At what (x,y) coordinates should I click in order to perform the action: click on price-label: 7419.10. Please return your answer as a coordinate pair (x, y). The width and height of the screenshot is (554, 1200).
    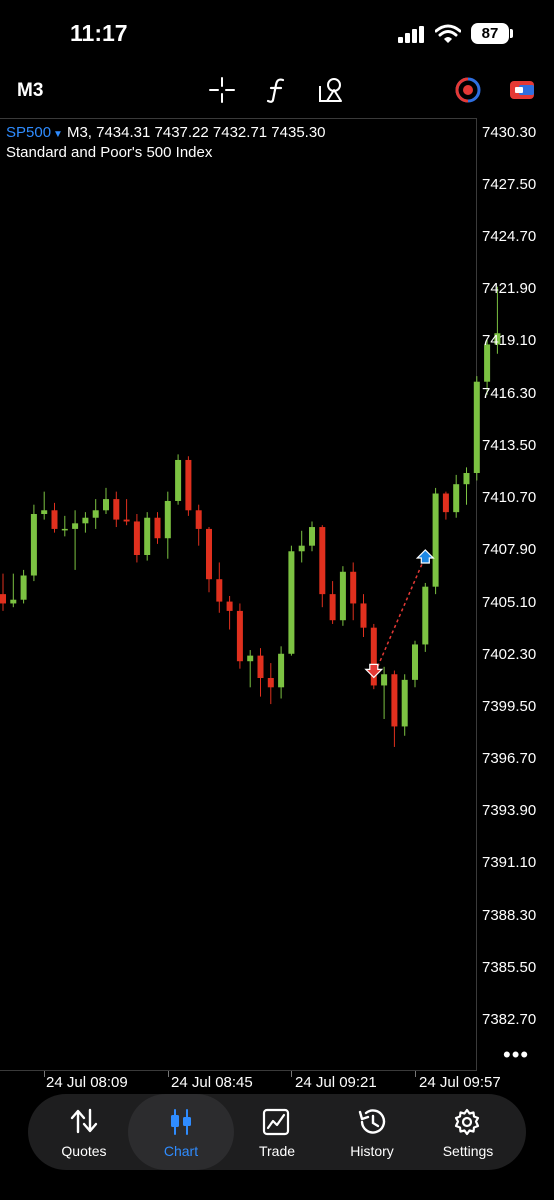
    Looking at the image, I should click on (509, 340).